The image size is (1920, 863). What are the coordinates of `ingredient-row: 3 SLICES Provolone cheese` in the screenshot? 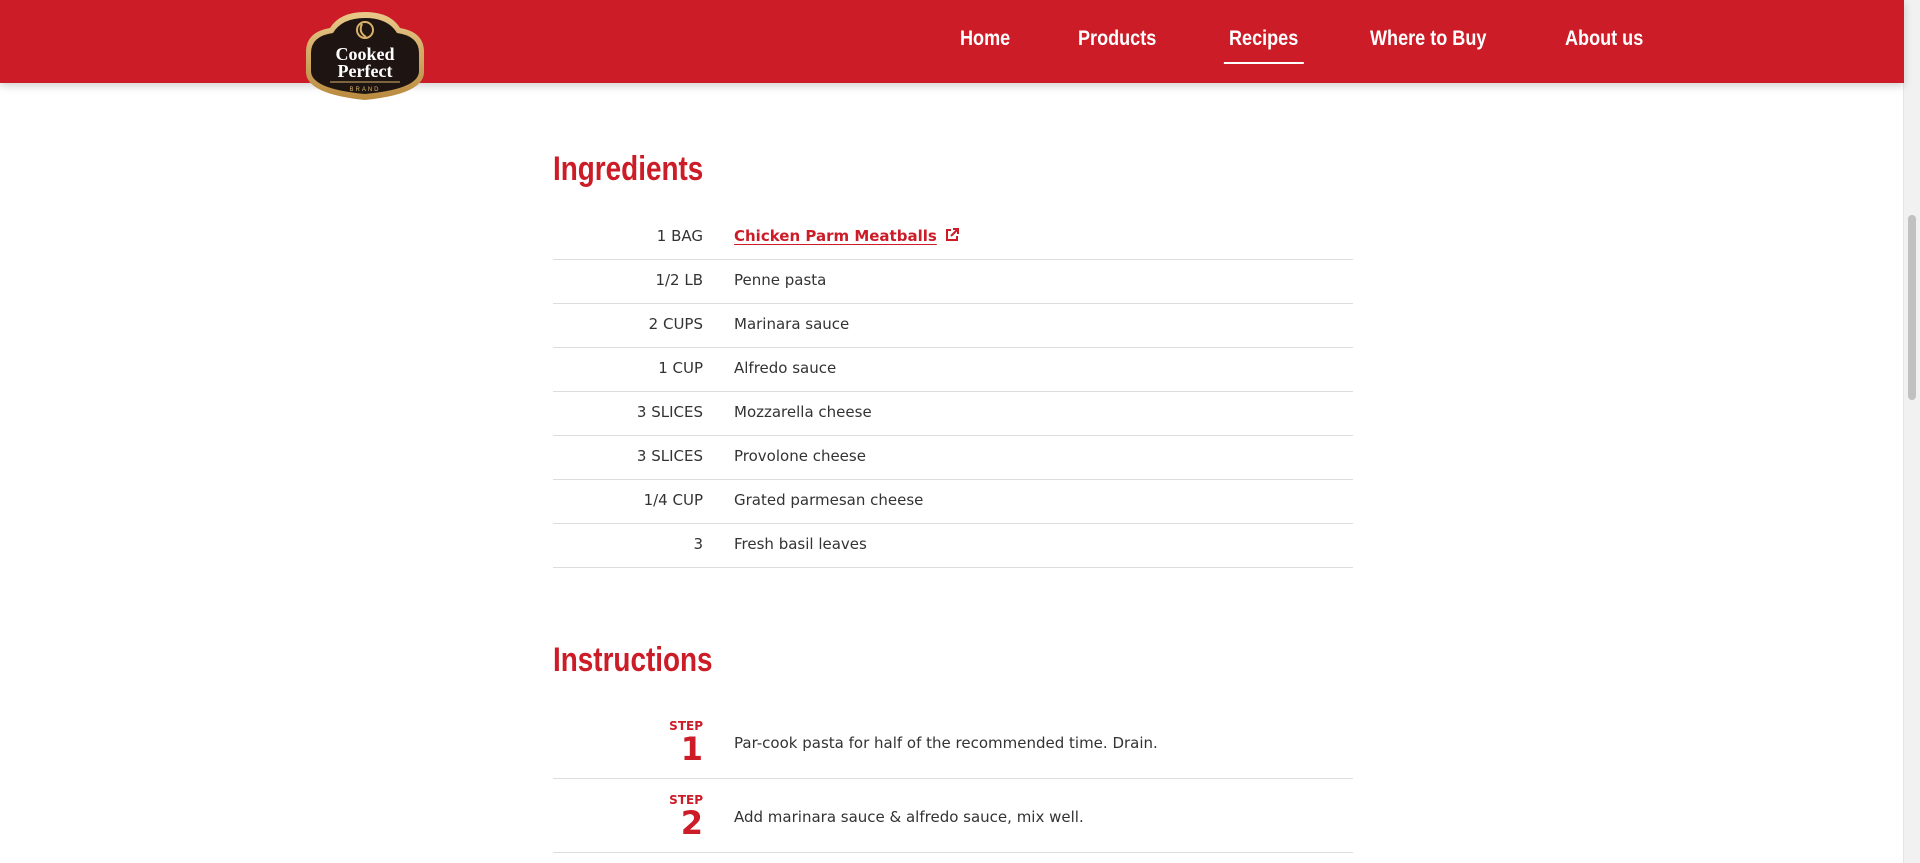 It's located at (953, 458).